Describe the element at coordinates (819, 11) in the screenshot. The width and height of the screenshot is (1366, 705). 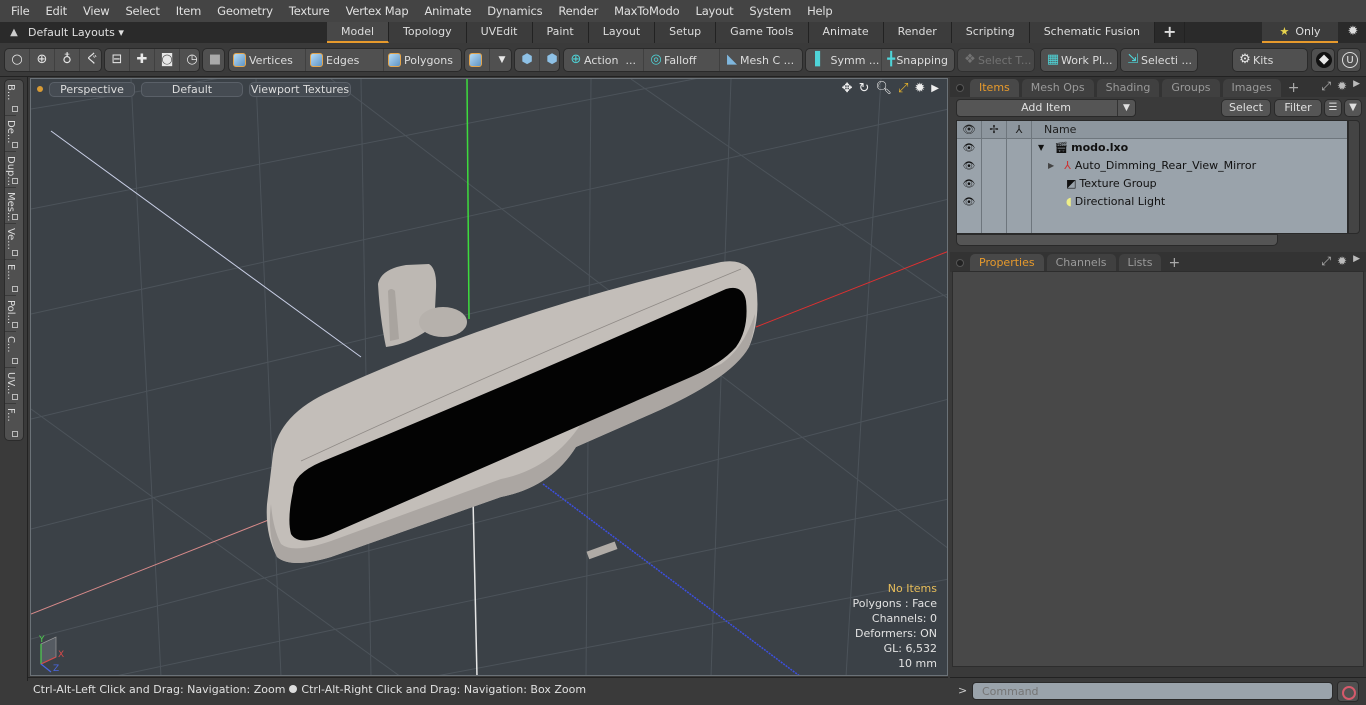
I see `menu-help: Help` at that location.